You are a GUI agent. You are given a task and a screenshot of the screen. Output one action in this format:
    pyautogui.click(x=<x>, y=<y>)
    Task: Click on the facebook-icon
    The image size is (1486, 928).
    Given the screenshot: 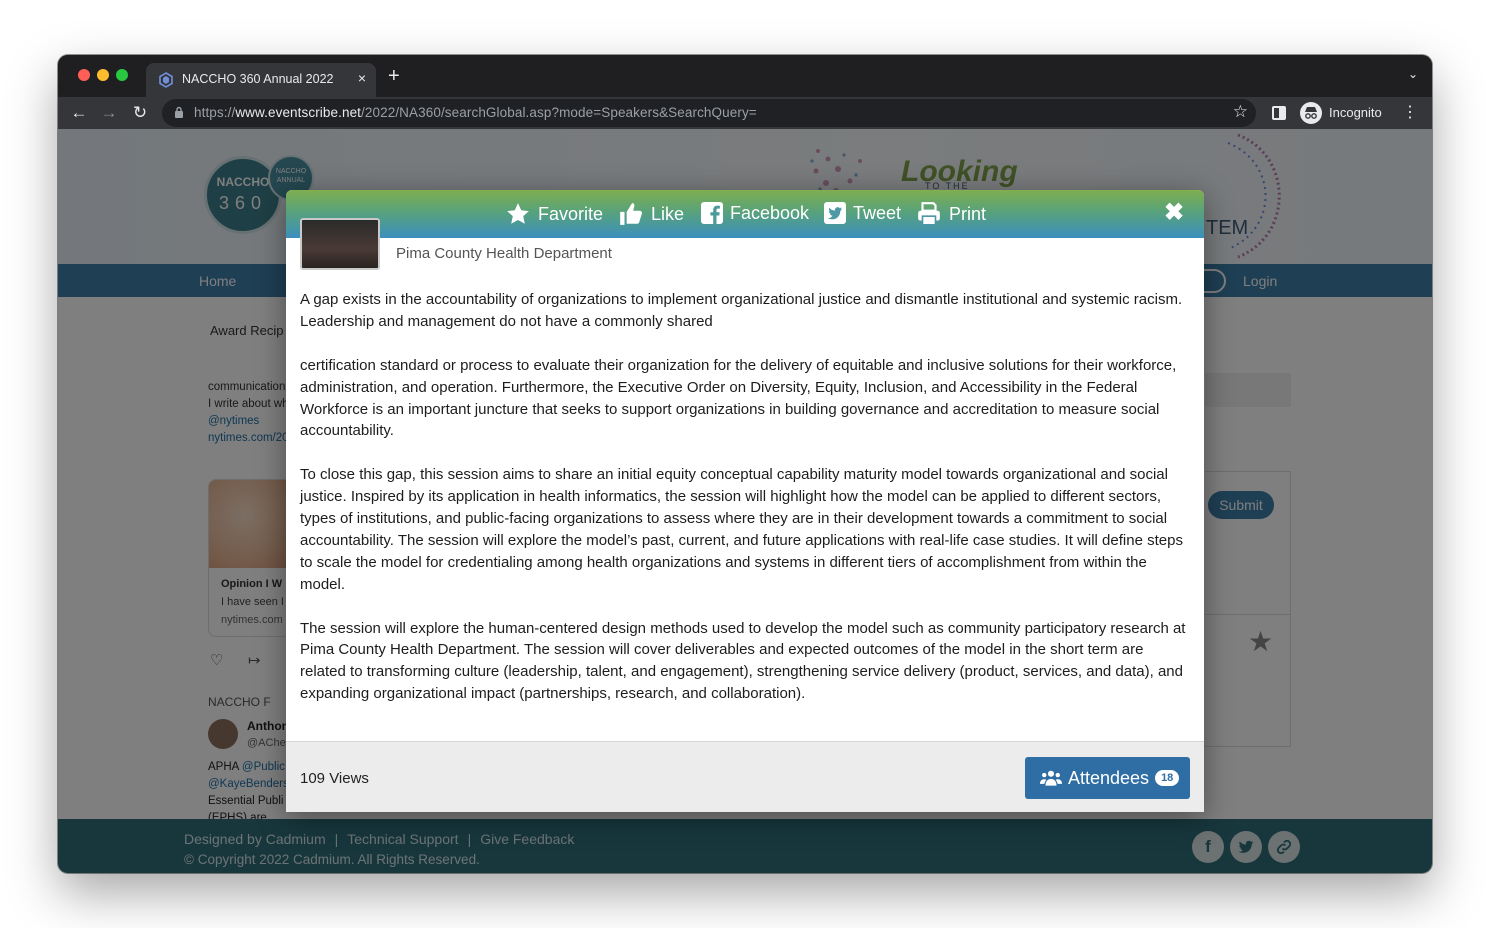 What is the action you would take?
    pyautogui.click(x=712, y=213)
    